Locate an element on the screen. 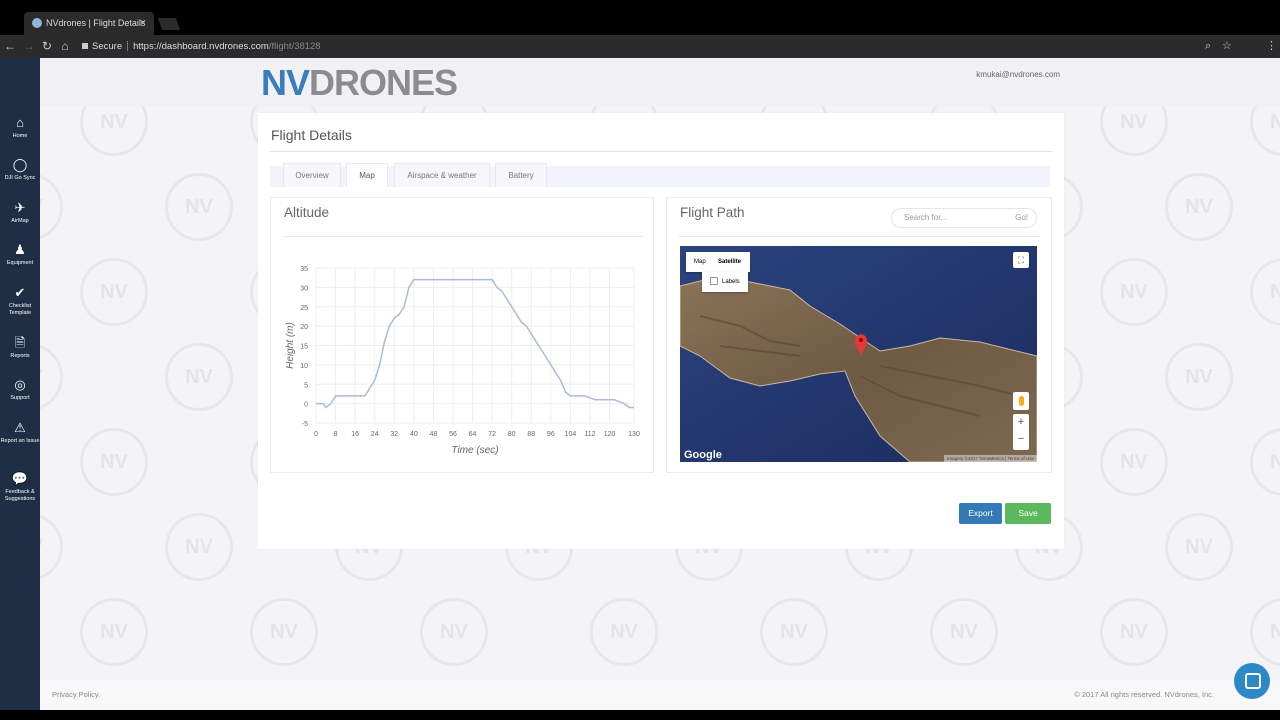 Image resolution: width=1280 pixels, height=720 pixels. export-button: Export is located at coordinates (980, 513).